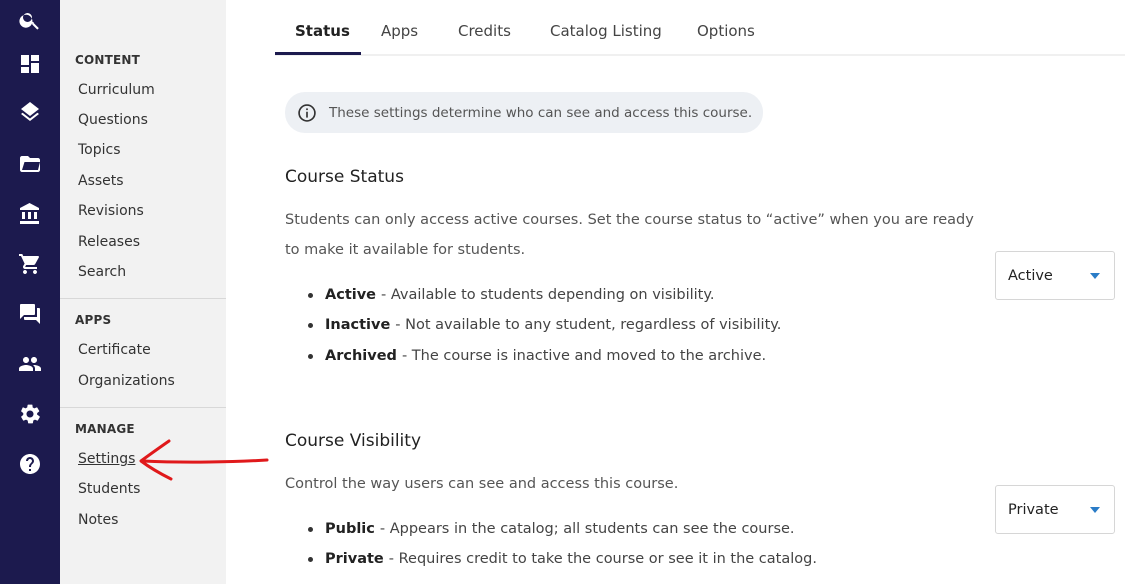 The width and height of the screenshot is (1129, 584). What do you see at coordinates (30, 114) in the screenshot?
I see `layers-icon` at bounding box center [30, 114].